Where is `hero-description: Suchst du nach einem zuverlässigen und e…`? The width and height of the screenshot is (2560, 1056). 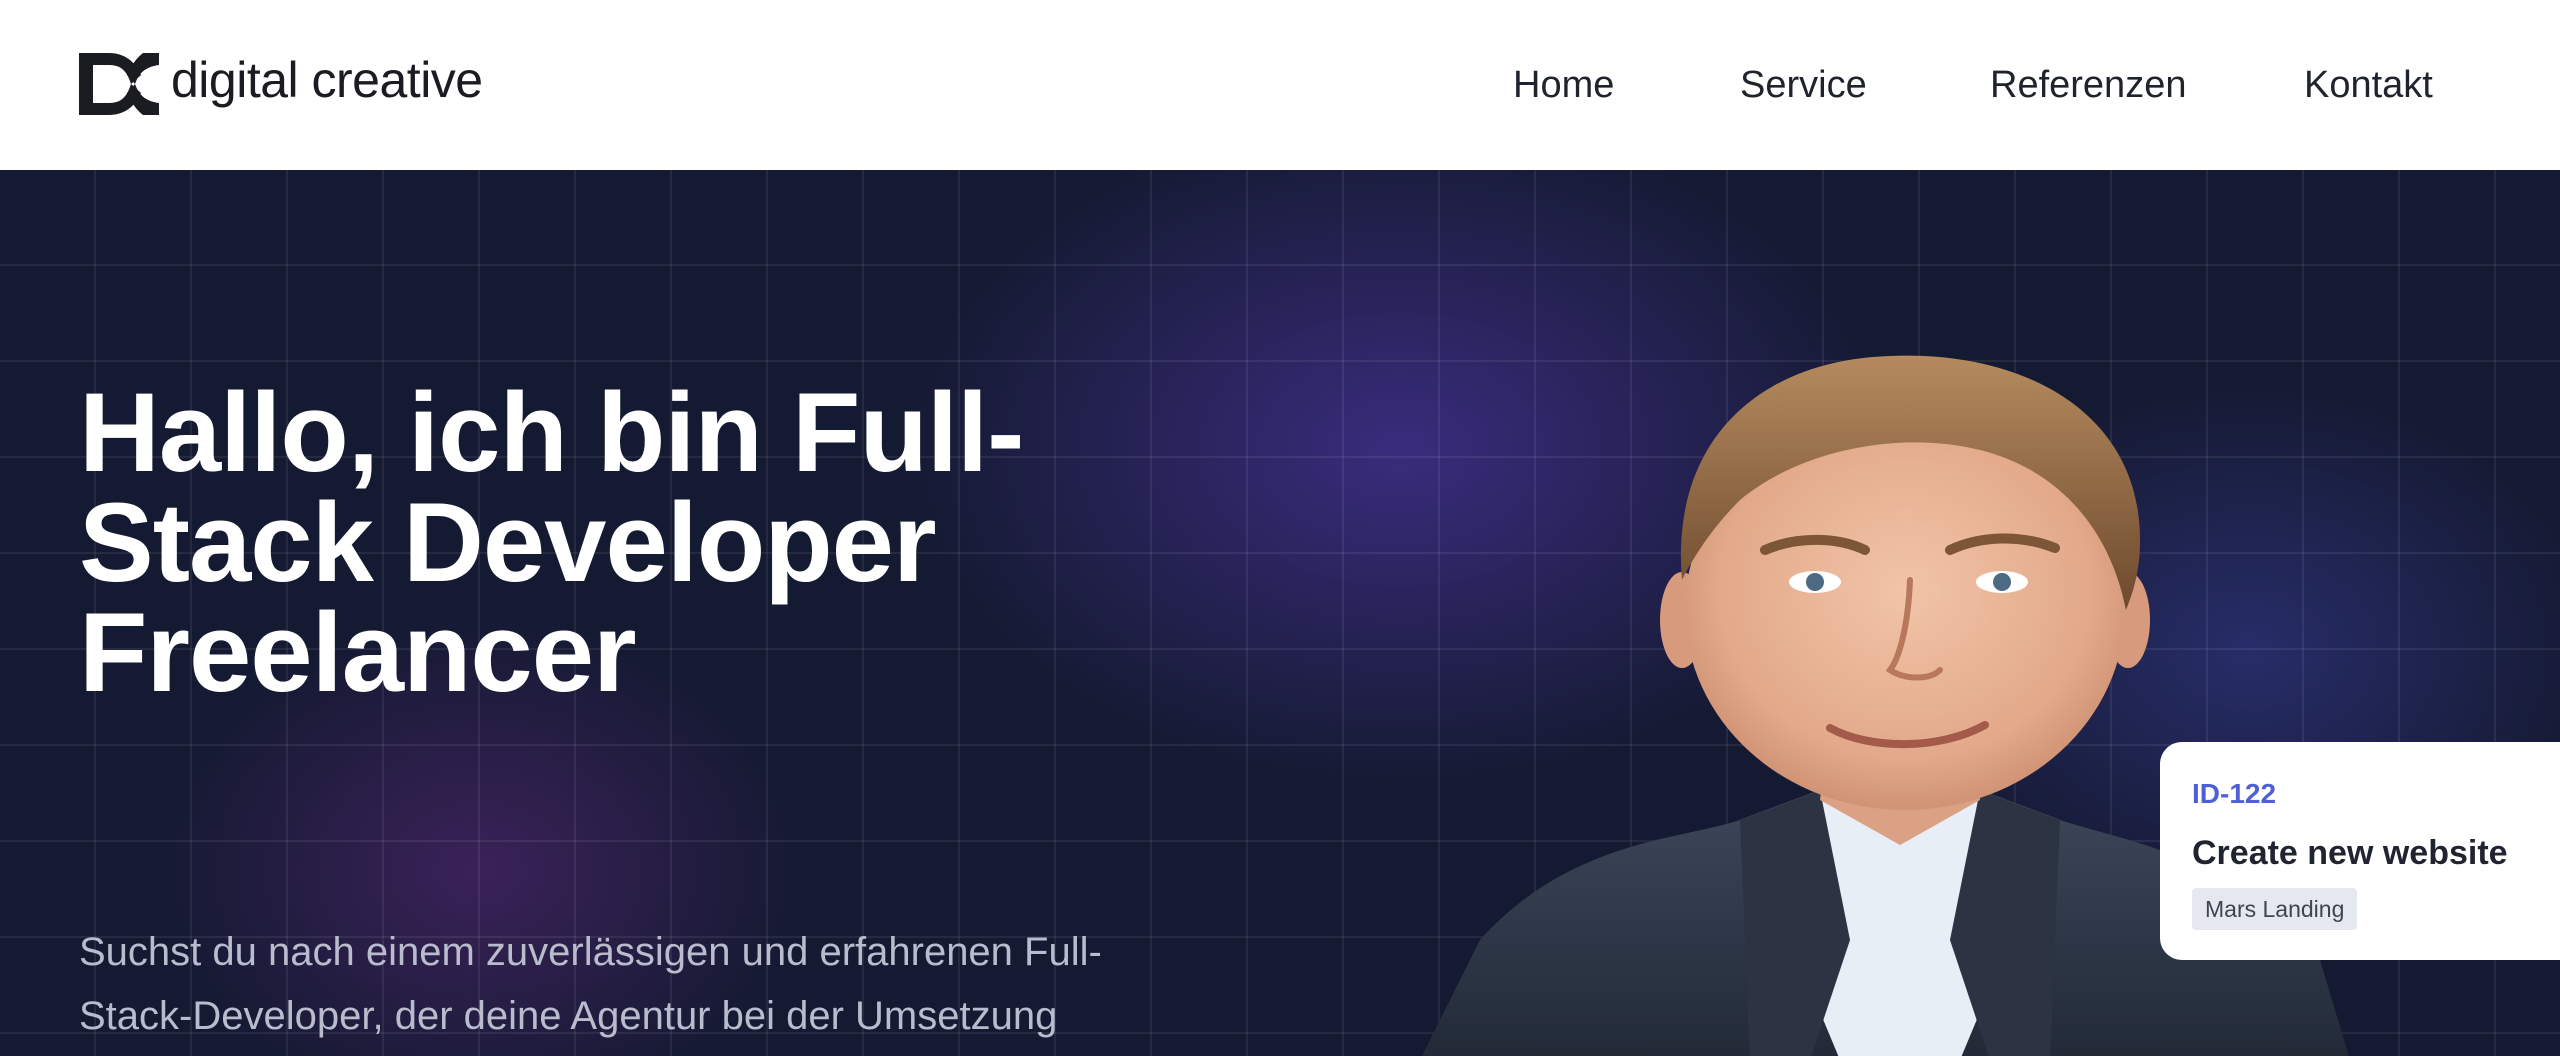 hero-description: Suchst du nach einem zuverlässigen und e… is located at coordinates (629, 984).